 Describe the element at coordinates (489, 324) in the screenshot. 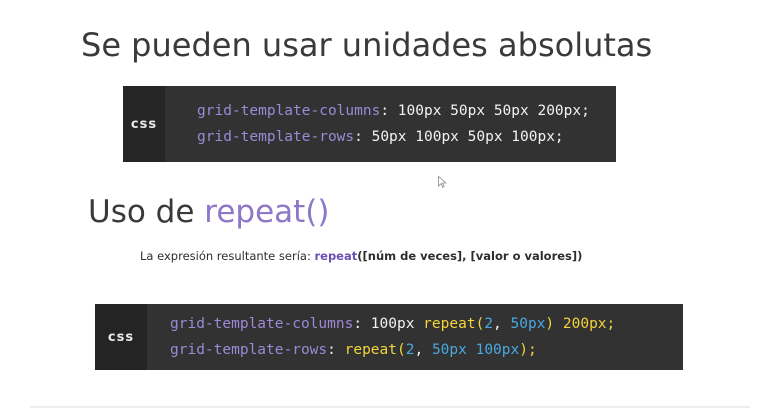

I see `code-number: 2` at that location.